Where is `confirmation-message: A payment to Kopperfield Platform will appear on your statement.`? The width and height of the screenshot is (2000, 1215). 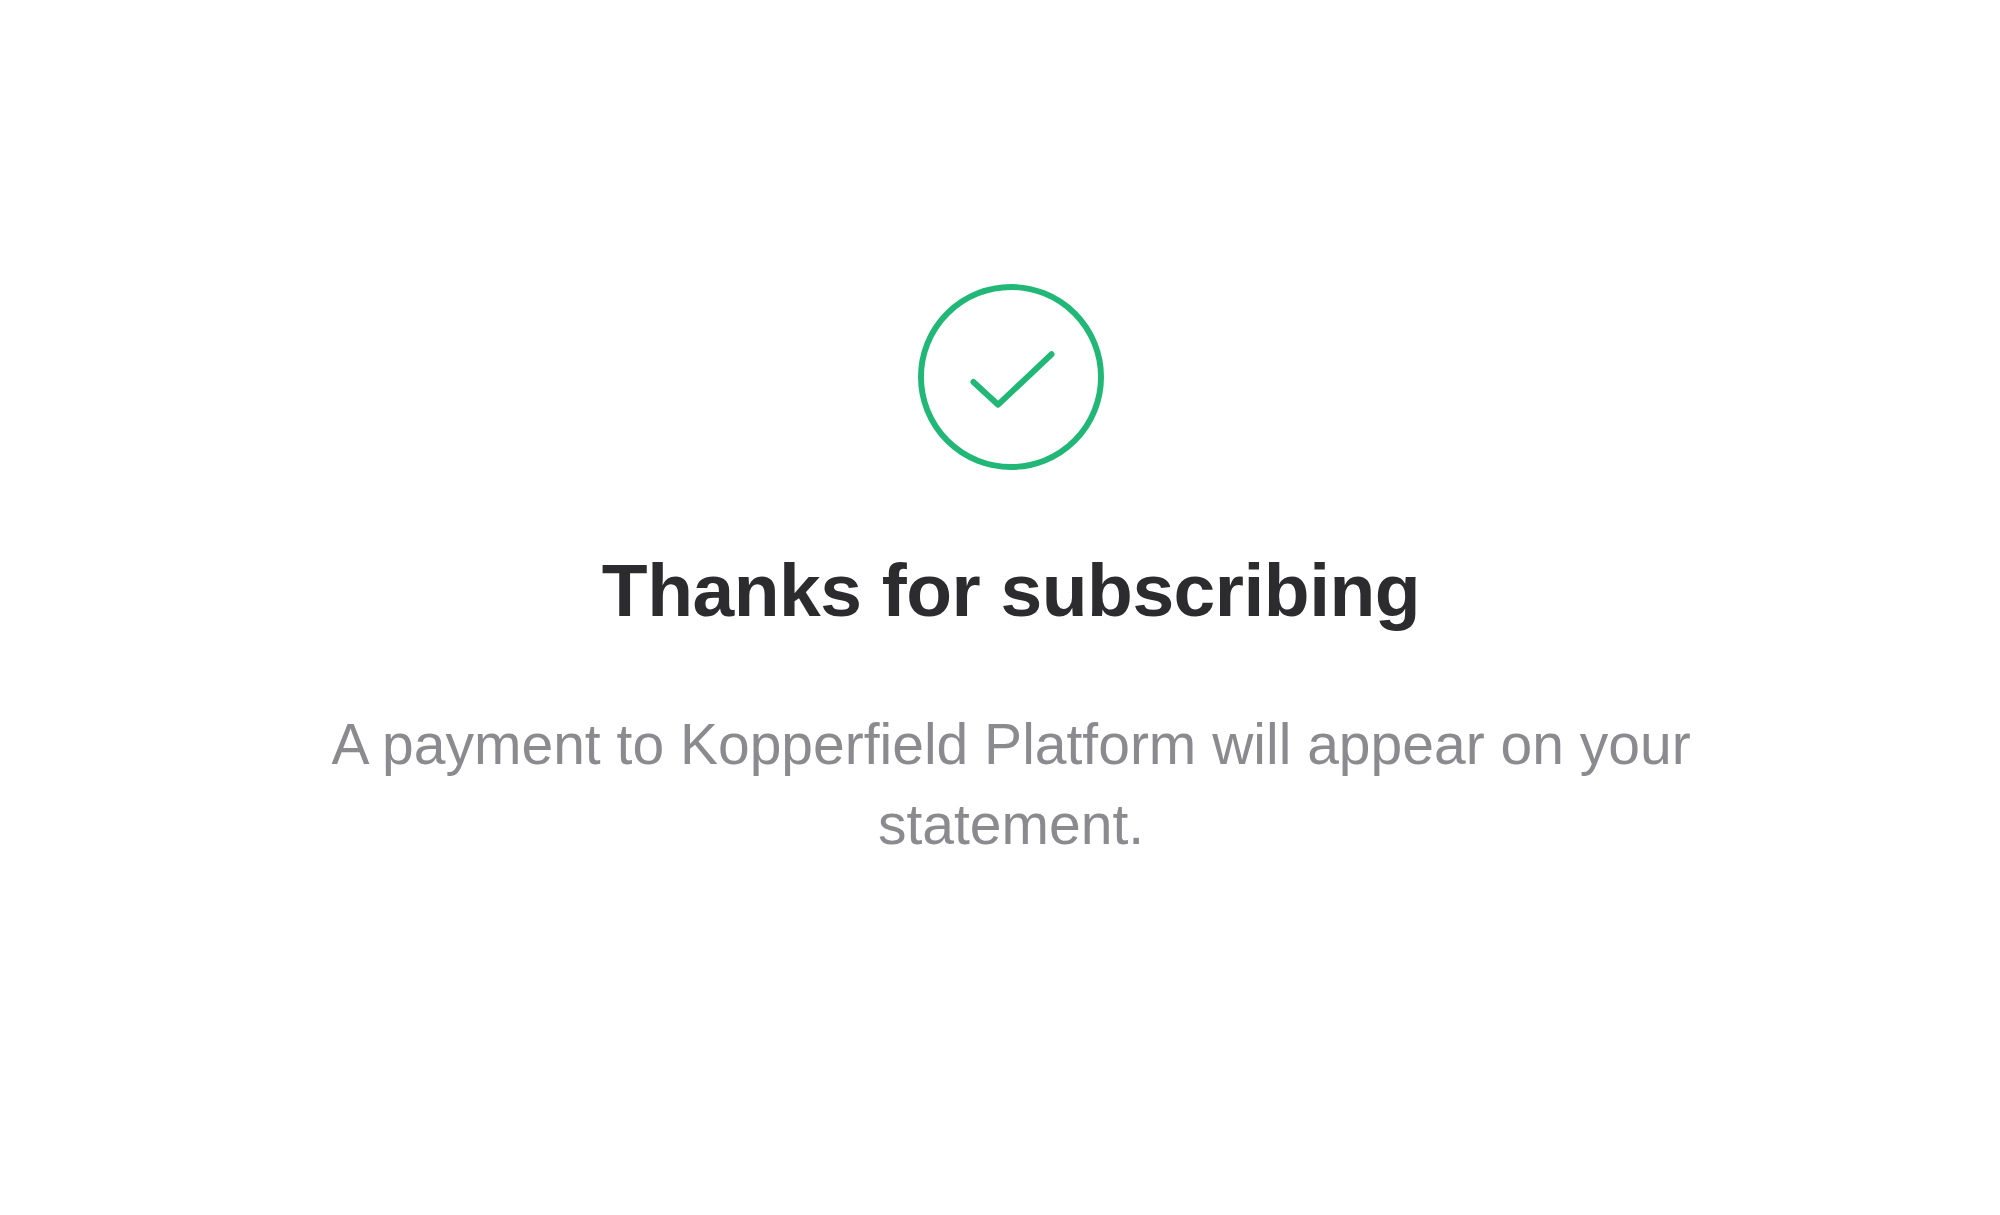 confirmation-message: A payment to Kopperfield Platform will appear on your statement. is located at coordinates (1011, 784).